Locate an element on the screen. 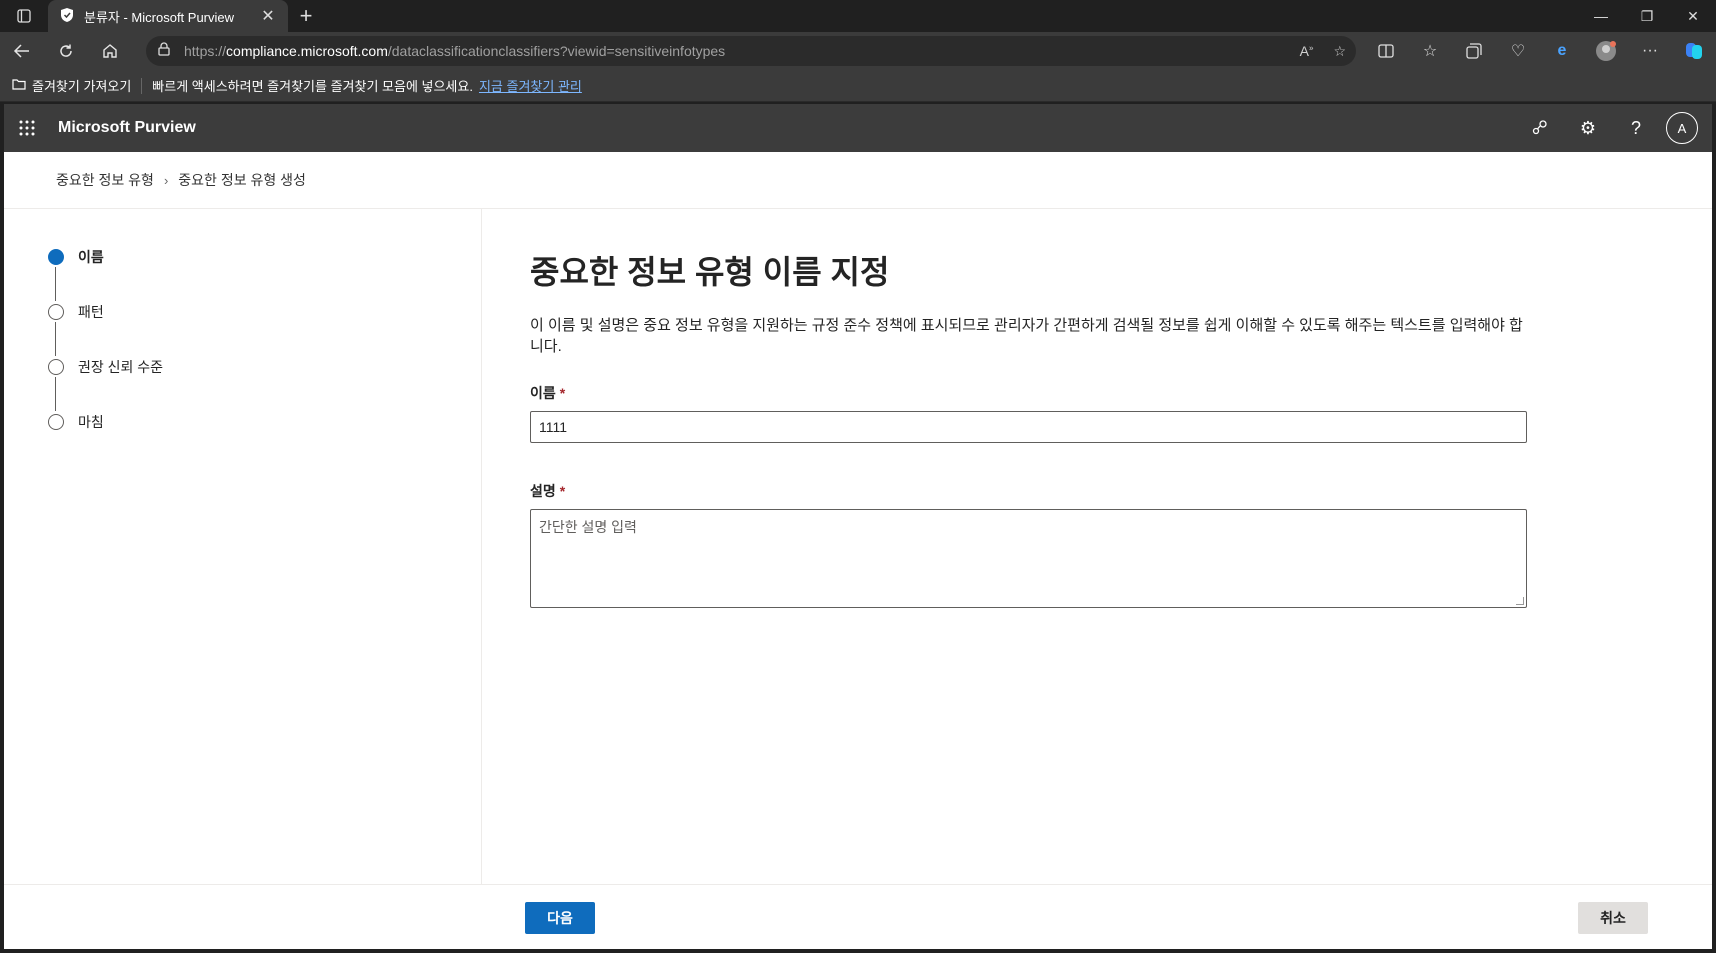 Image resolution: width=1716 pixels, height=953 pixels. copilot-icon is located at coordinates (1694, 51).